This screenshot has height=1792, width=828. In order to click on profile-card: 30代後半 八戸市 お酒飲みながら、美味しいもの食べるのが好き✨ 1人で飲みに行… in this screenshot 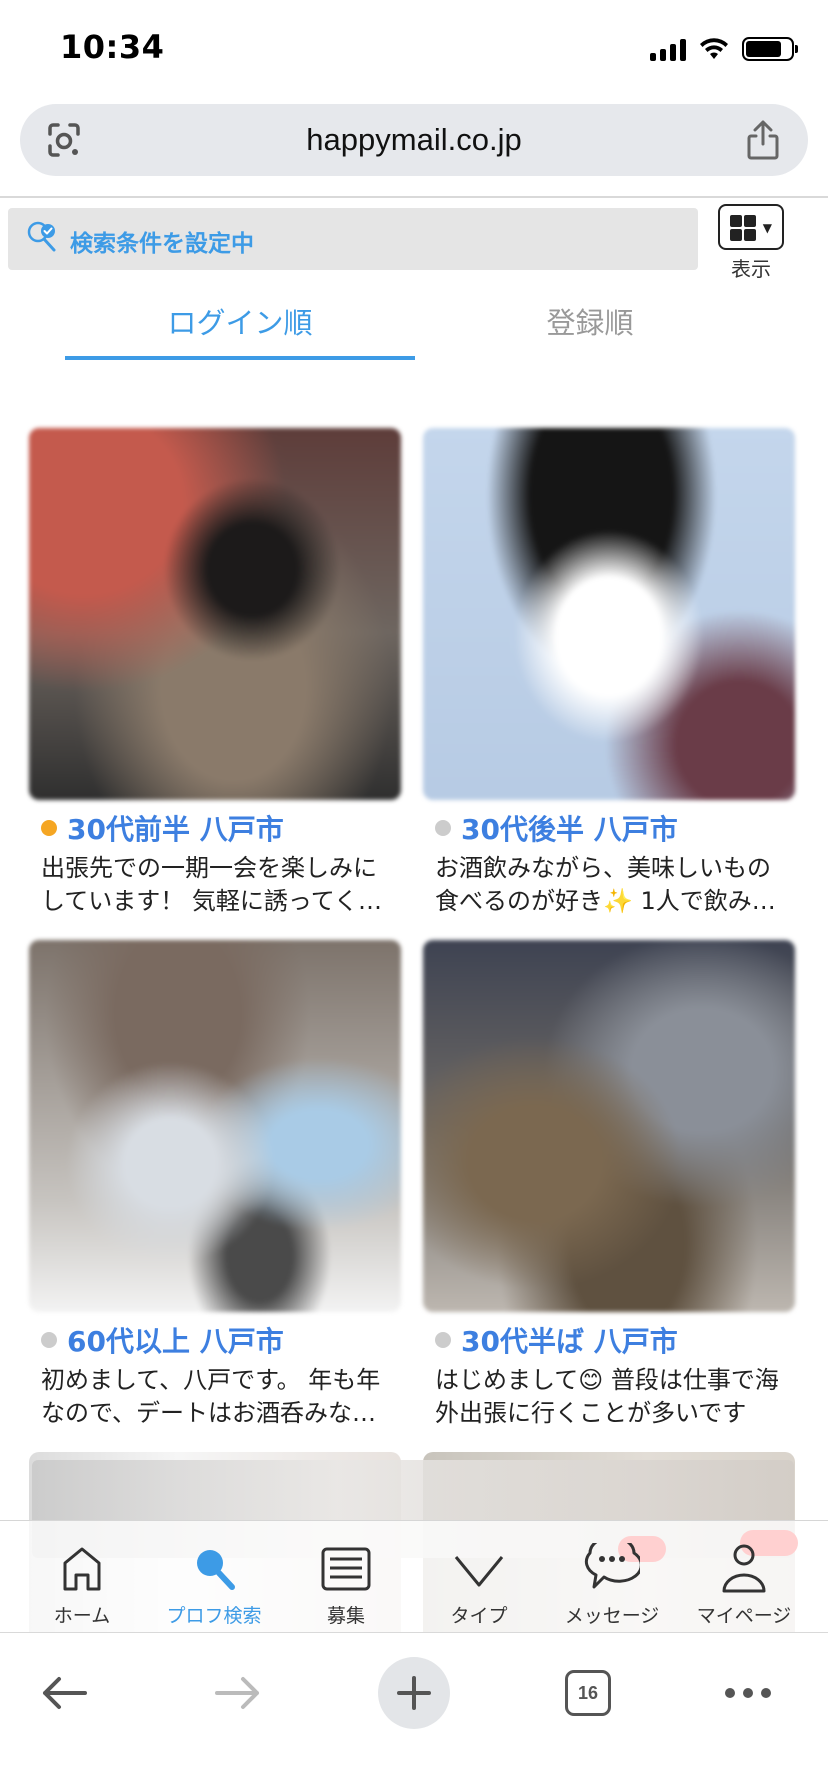, I will do `click(609, 673)`.